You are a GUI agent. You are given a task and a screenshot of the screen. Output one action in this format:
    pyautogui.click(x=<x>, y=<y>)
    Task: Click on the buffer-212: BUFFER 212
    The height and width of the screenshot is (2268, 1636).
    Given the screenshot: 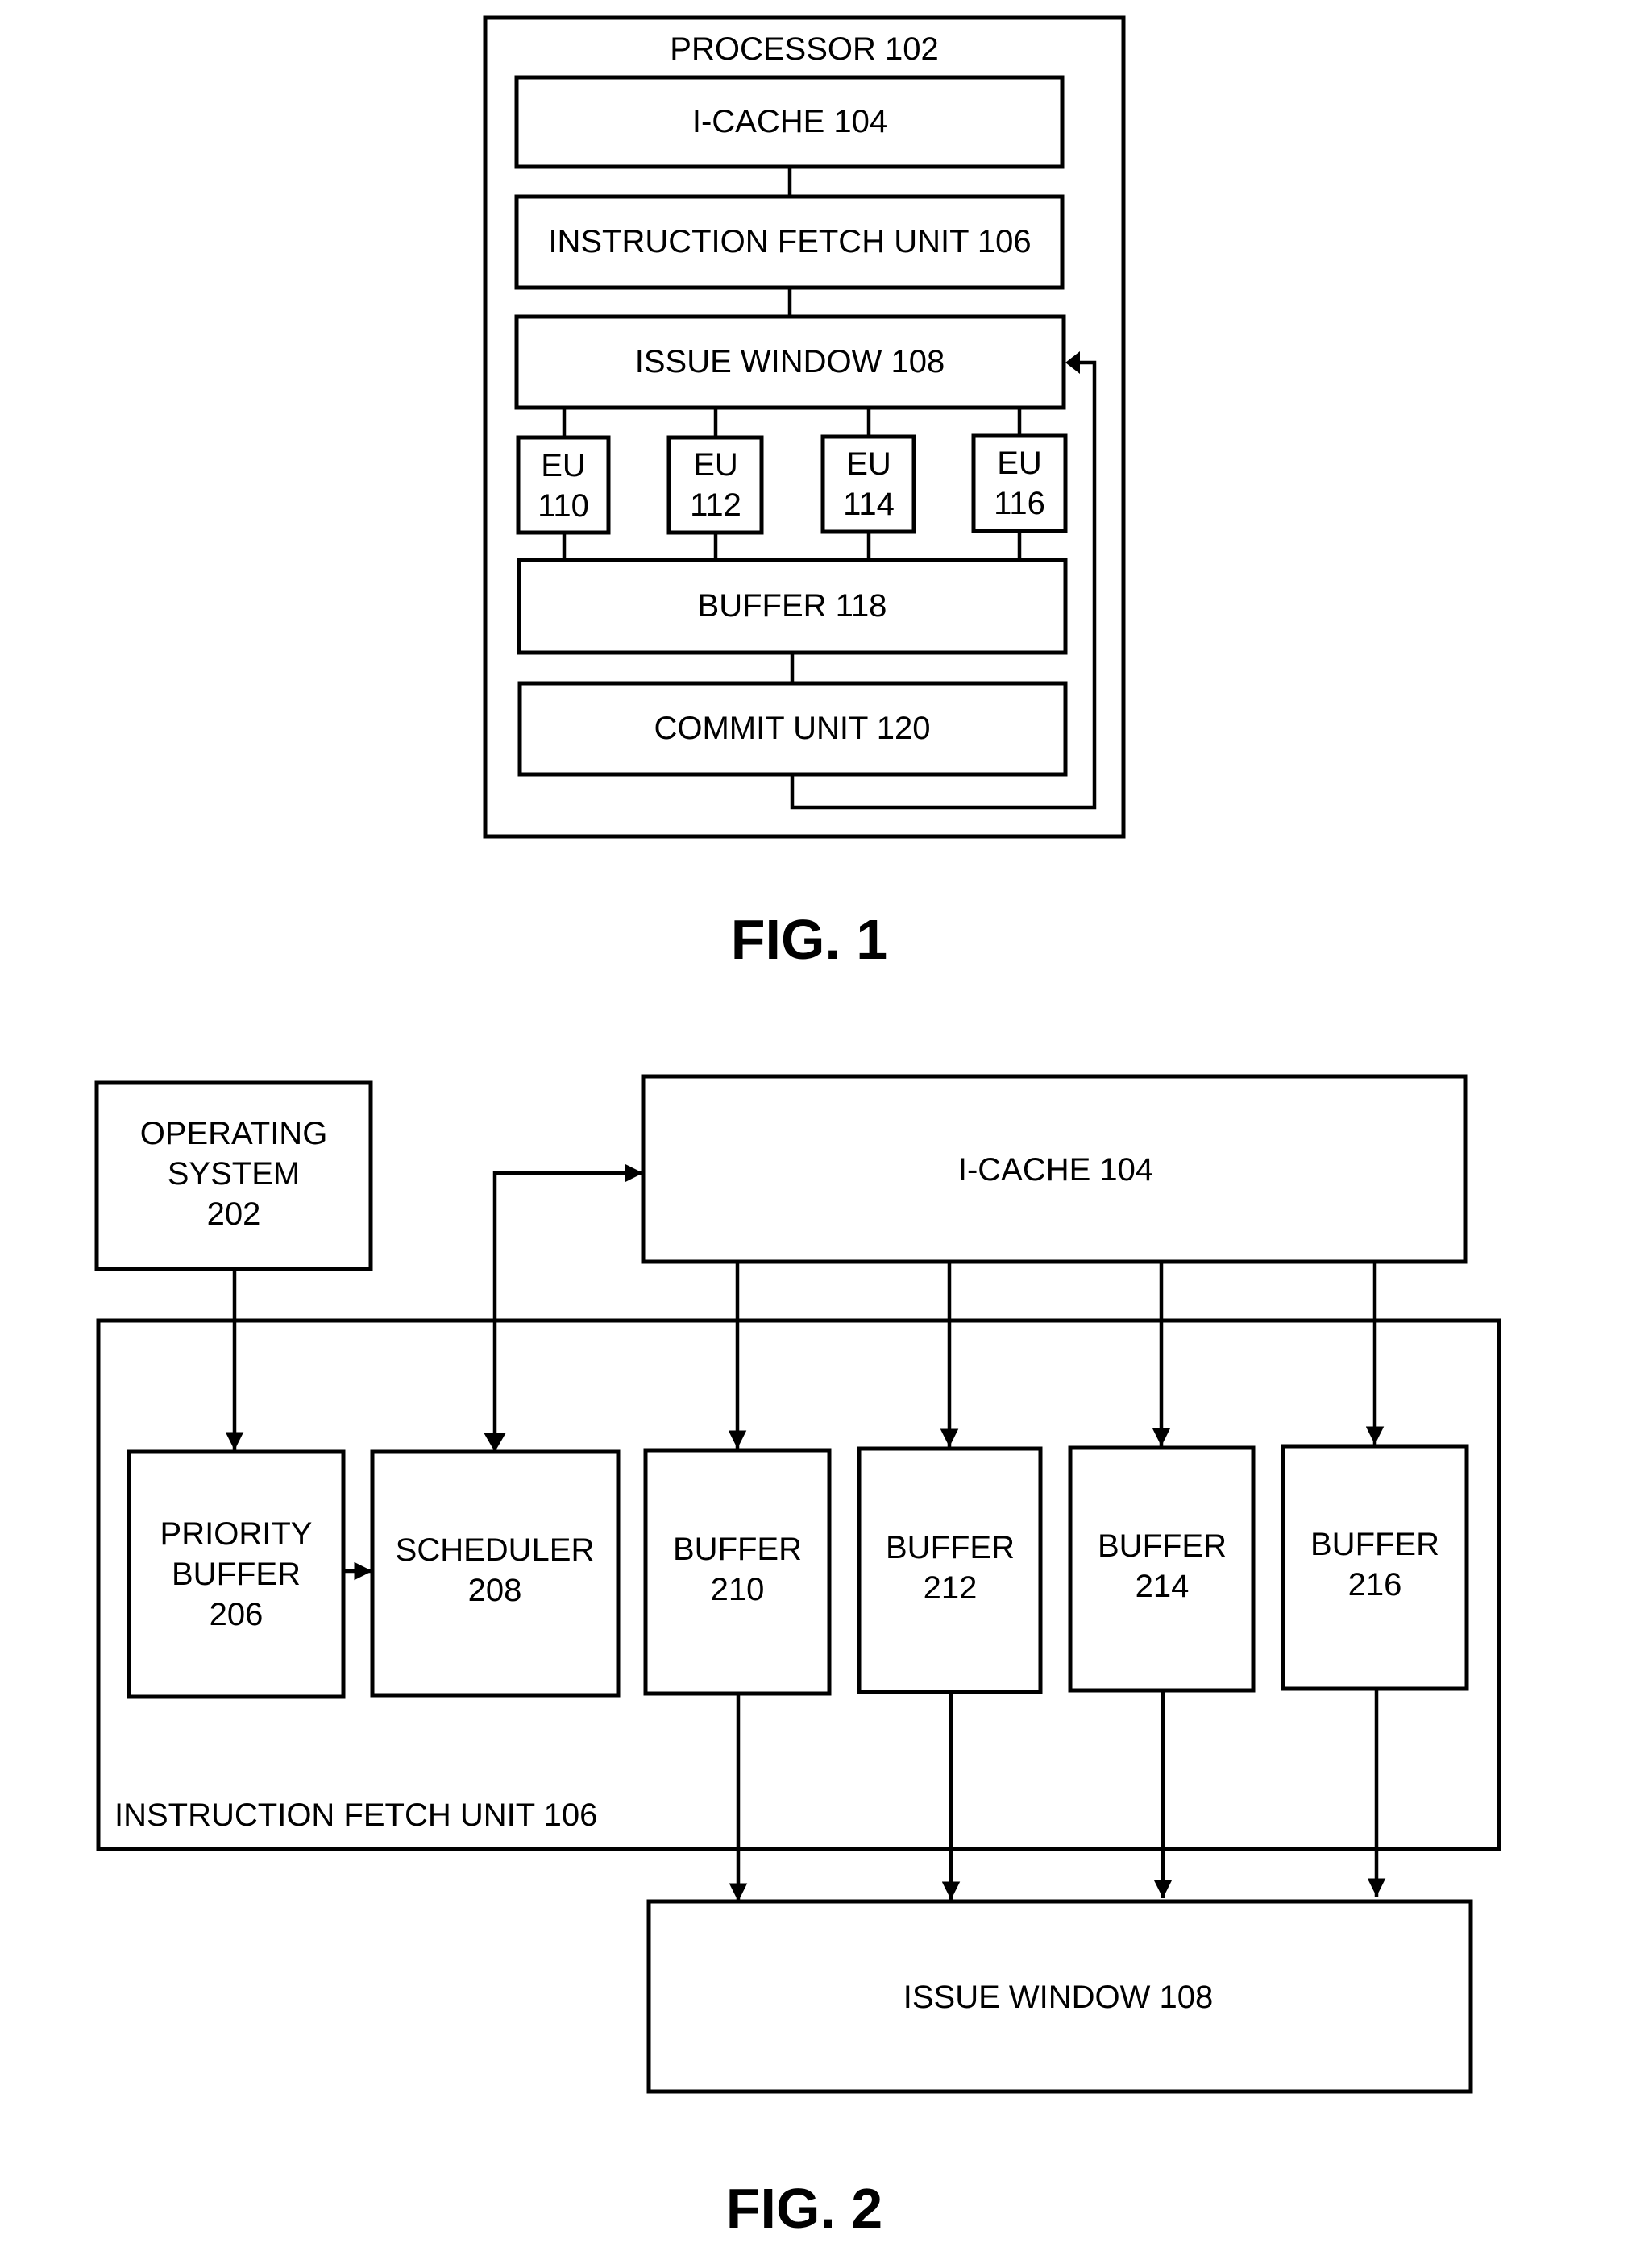 What is the action you would take?
    pyautogui.click(x=950, y=1570)
    